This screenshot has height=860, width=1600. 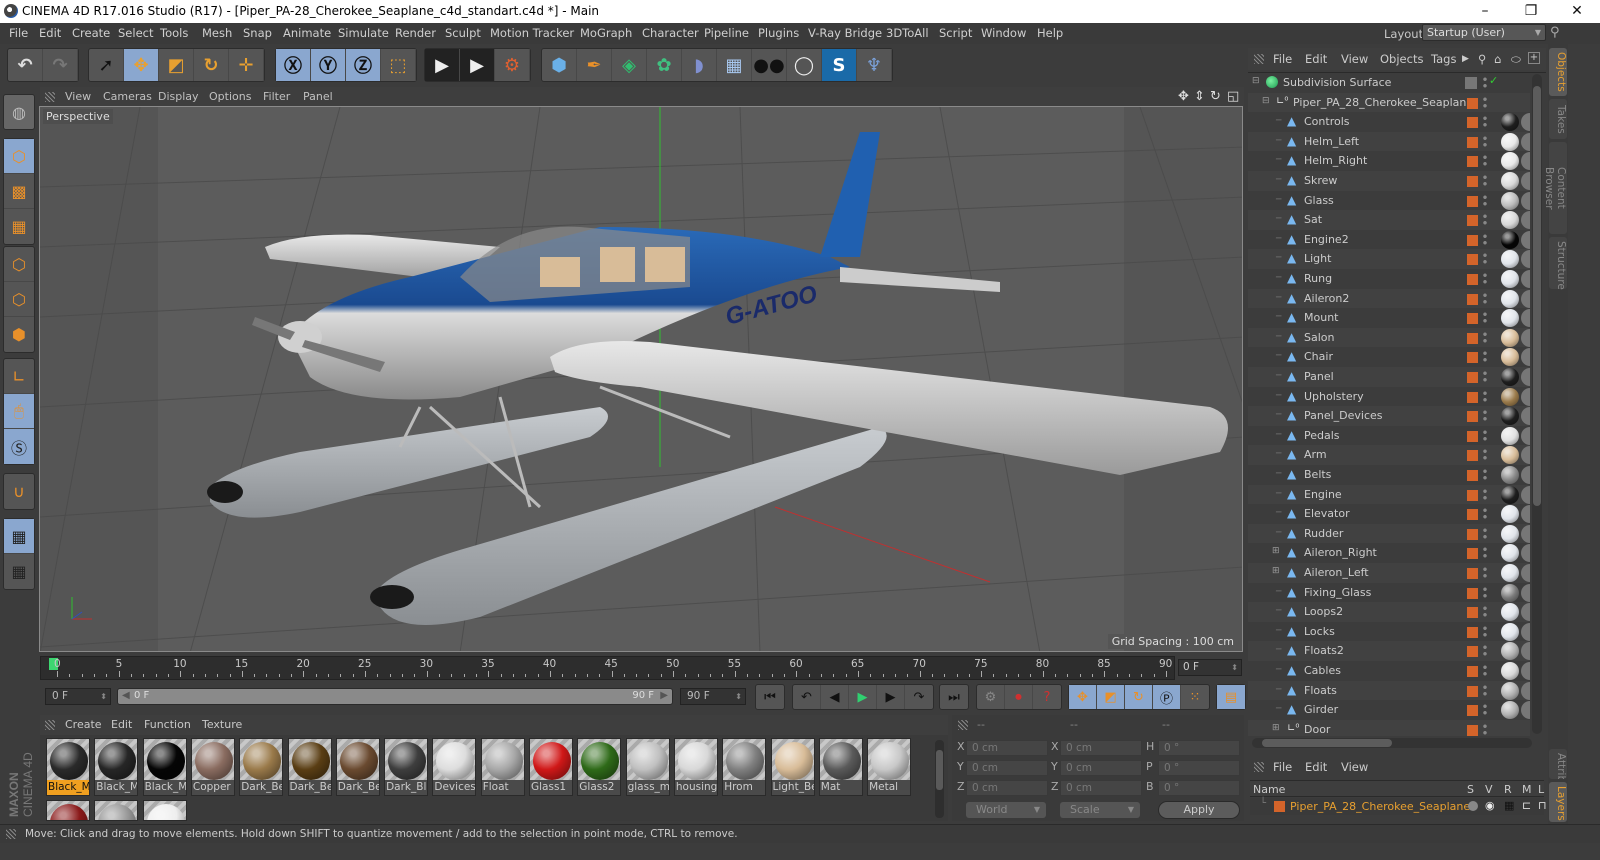 What do you see at coordinates (1231, 697) in the screenshot?
I see `timeline-window-icon: ▤` at bounding box center [1231, 697].